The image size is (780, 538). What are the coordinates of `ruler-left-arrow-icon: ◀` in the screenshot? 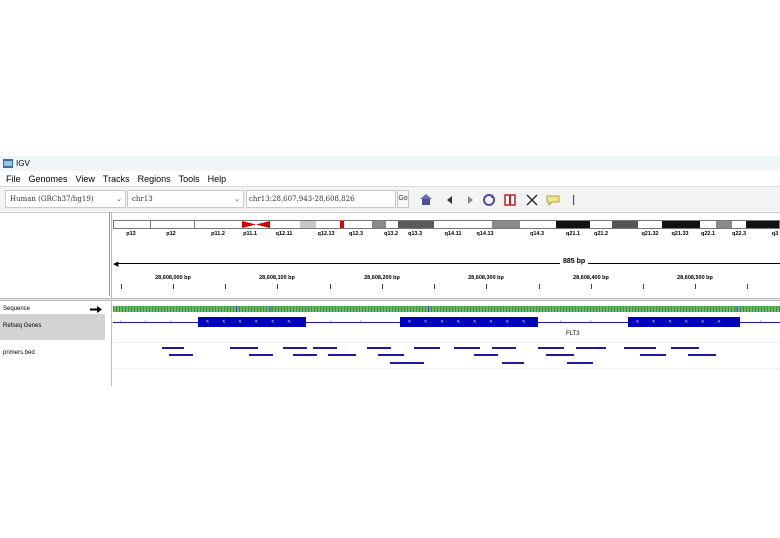 It's located at (116, 264).